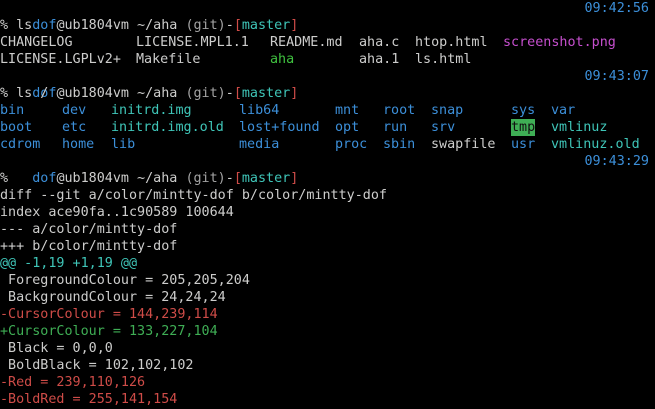 The height and width of the screenshot is (409, 655). Describe the element at coordinates (117, 212) in the screenshot. I see `diff-index-line: index ace90fa..1c90589 100644` at that location.